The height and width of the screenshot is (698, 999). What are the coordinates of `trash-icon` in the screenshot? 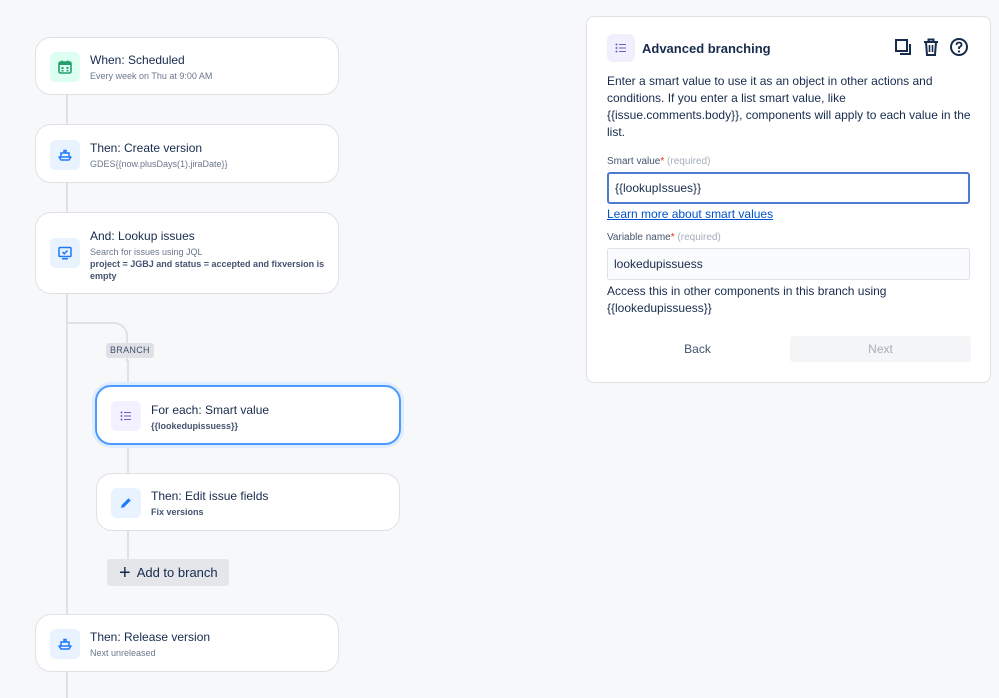 It's located at (931, 47).